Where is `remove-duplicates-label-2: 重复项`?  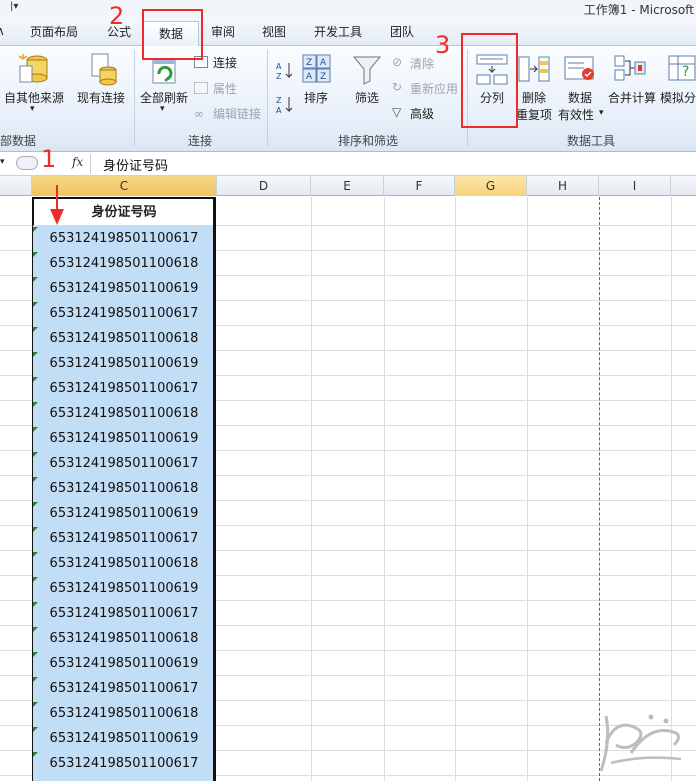
remove-duplicates-label-2: 重复项 is located at coordinates (534, 114).